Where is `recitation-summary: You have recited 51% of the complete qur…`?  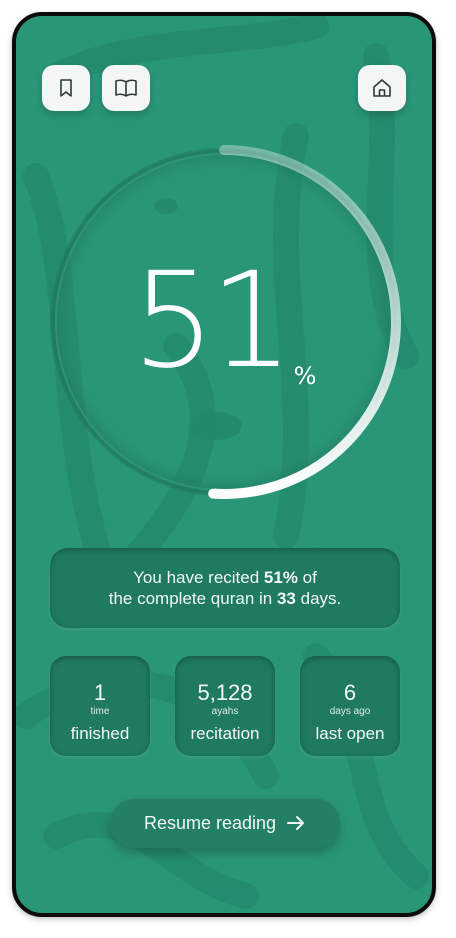
recitation-summary: You have recited 51% of the complete qur… is located at coordinates (225, 588).